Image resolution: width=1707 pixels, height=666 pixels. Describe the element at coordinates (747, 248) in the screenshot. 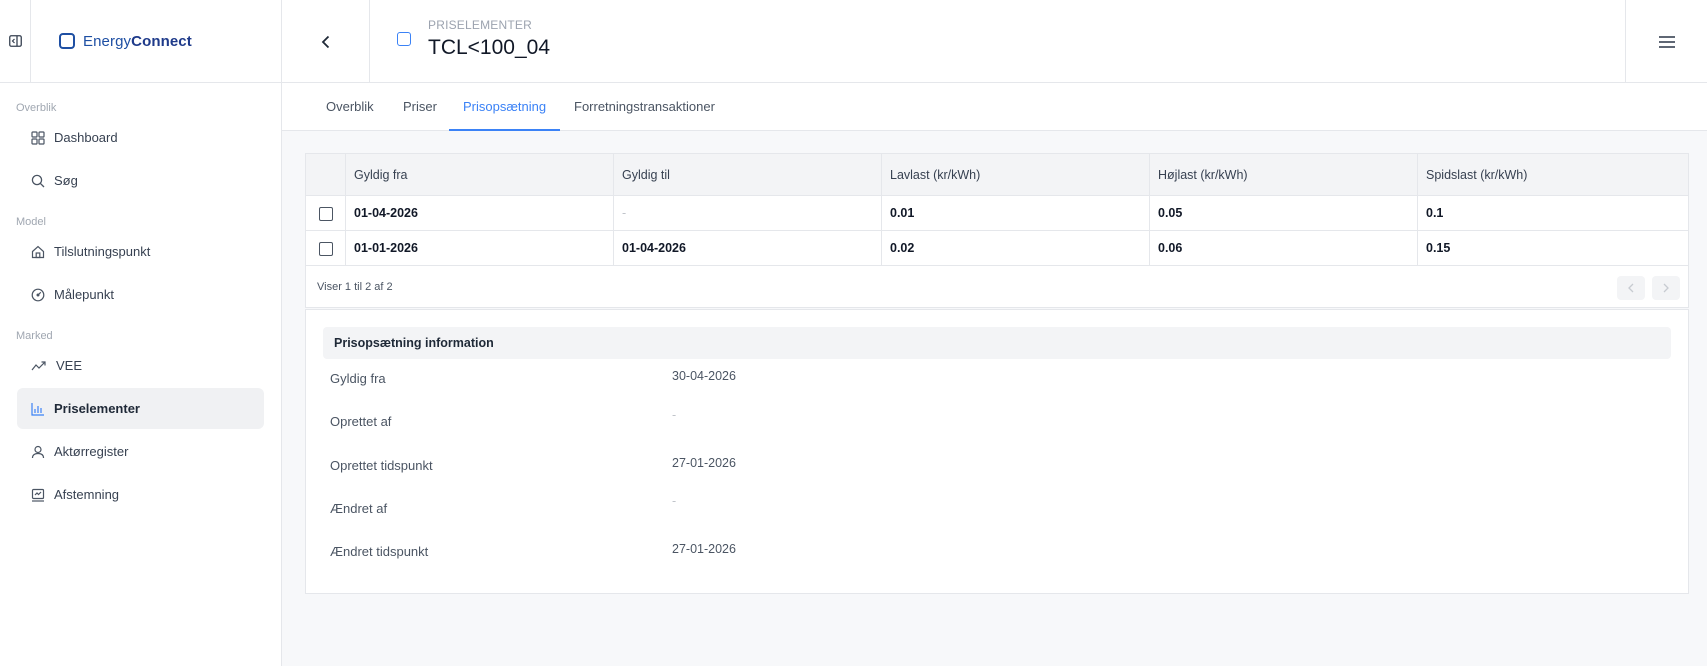

I see `cell-gyldig-til: 01-04-2026` at that location.